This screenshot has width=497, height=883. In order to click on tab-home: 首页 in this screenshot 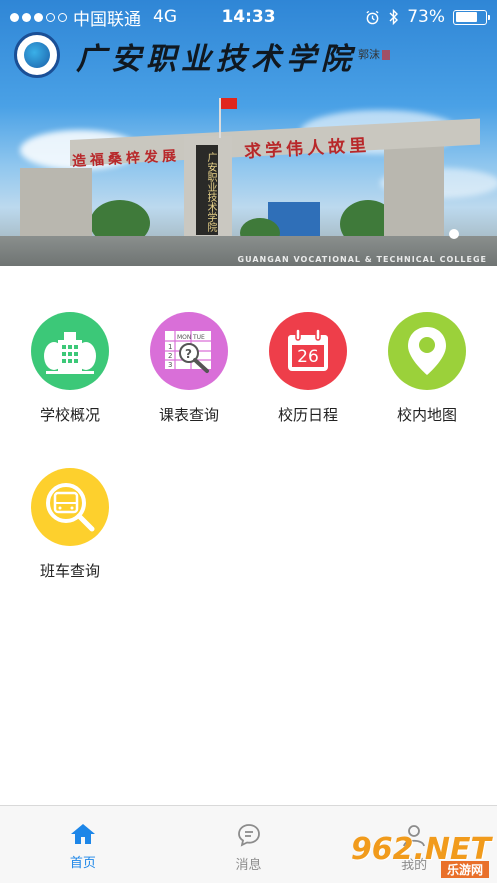, I will do `click(83, 844)`.